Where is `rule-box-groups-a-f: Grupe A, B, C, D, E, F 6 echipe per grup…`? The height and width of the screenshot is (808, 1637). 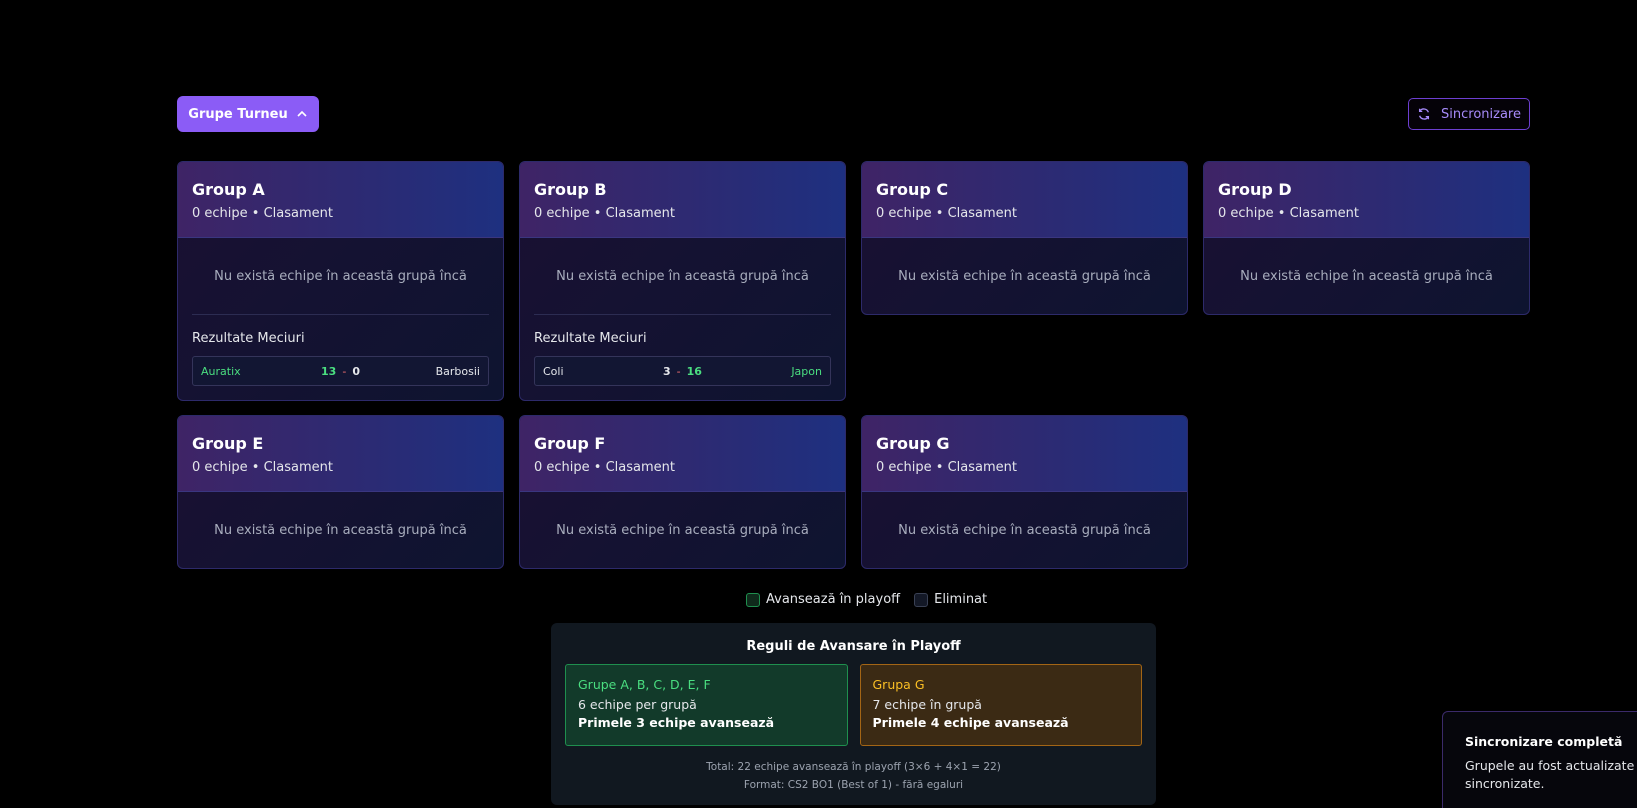
rule-box-groups-a-f: Grupe A, B, C, D, E, F 6 echipe per grup… is located at coordinates (706, 705).